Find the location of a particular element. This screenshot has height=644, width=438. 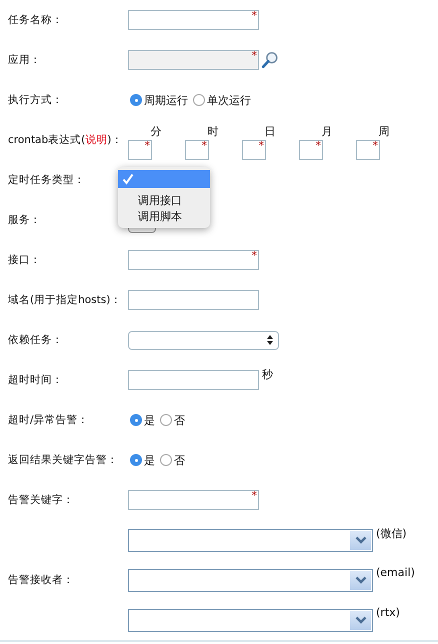

field-label: 依赖任务： is located at coordinates (35, 340).